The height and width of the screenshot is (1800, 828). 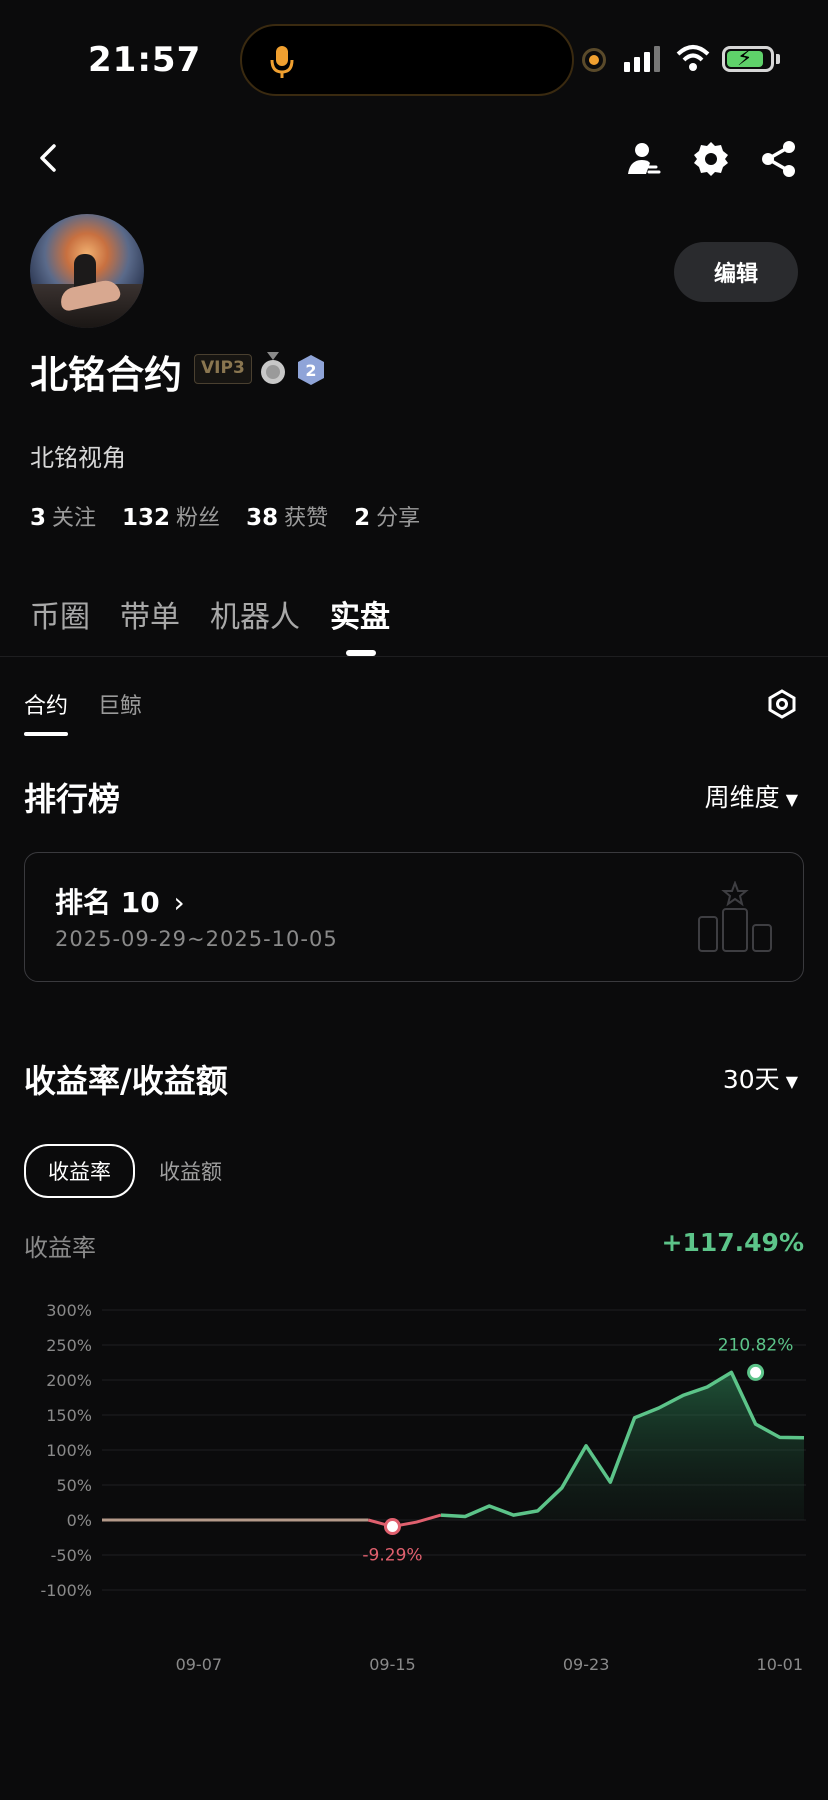 I want to click on returns-period-dropdown: 30天 ▼, so click(x=760, y=1078).